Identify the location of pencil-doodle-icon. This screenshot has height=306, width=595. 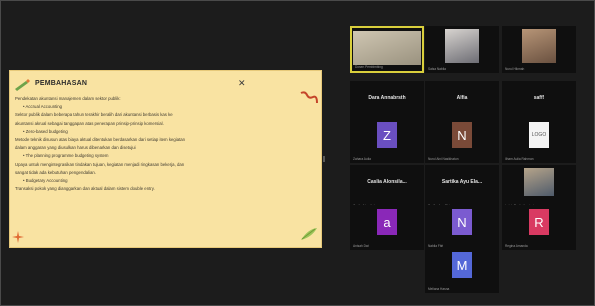
(22, 85).